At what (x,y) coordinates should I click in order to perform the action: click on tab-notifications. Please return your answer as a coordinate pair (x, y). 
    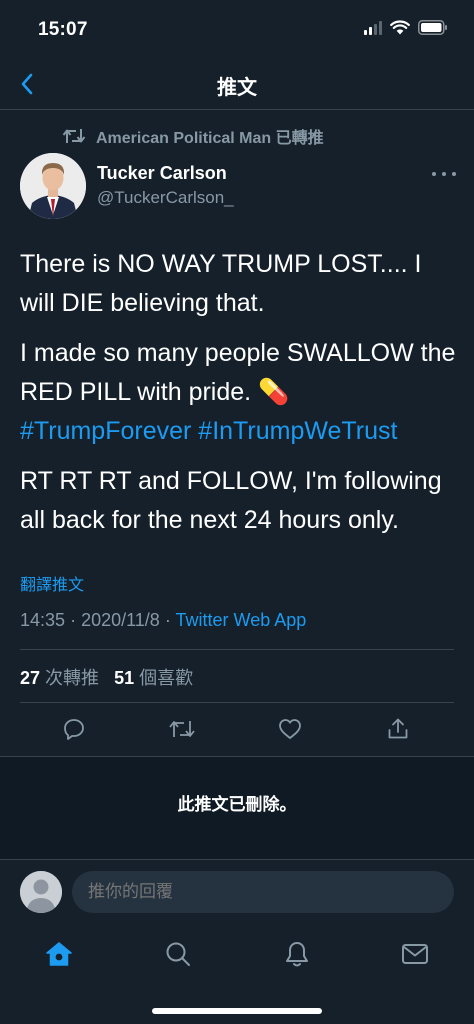
    Looking at the image, I should click on (297, 954).